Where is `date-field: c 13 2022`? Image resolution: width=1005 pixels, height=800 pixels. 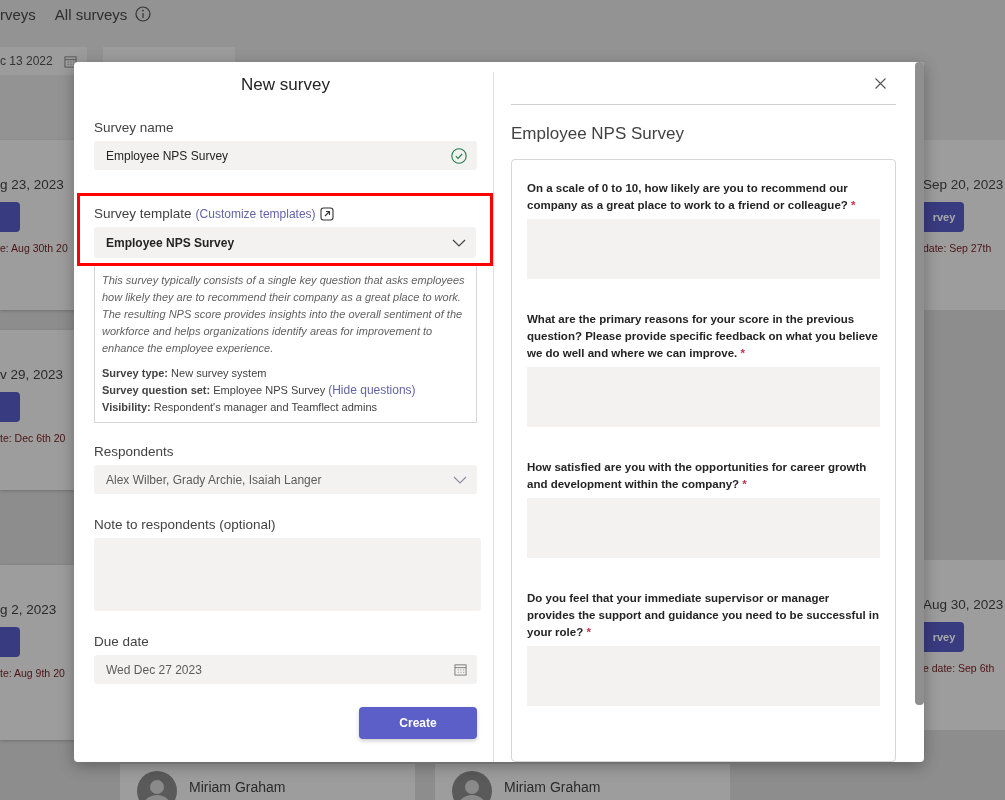
date-field: c 13 2022 is located at coordinates (43, 61).